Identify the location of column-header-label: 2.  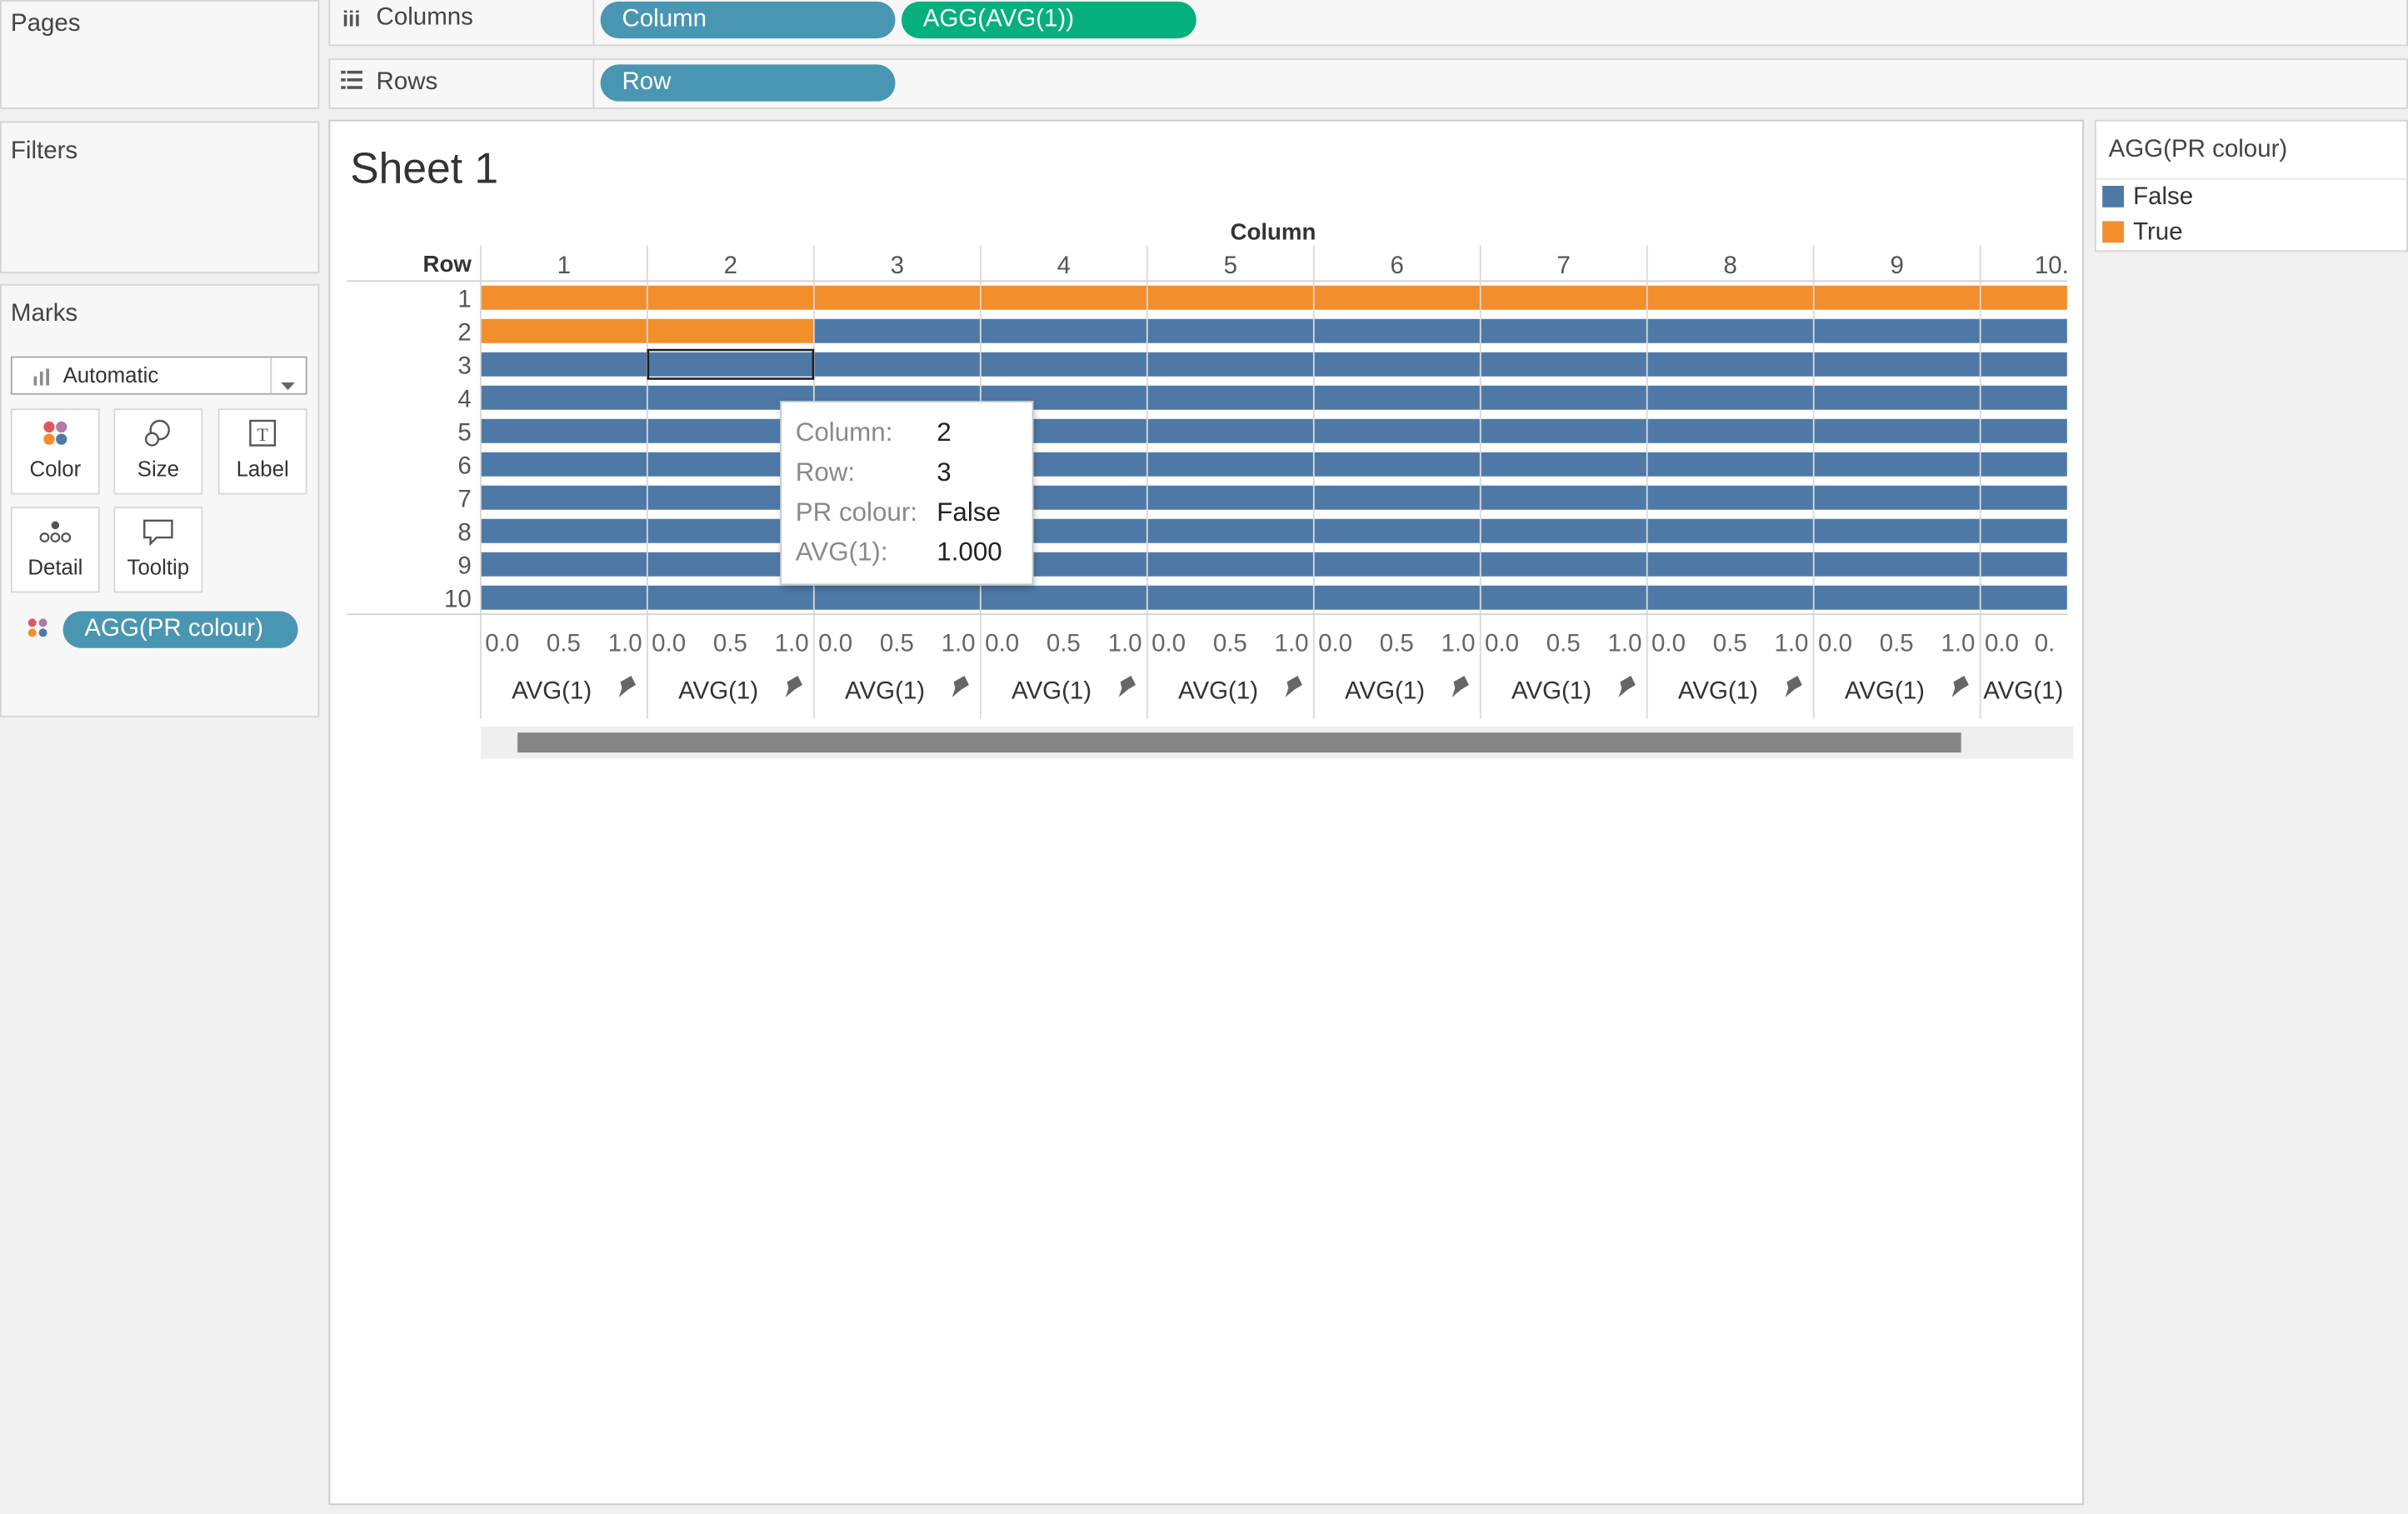
(730, 265).